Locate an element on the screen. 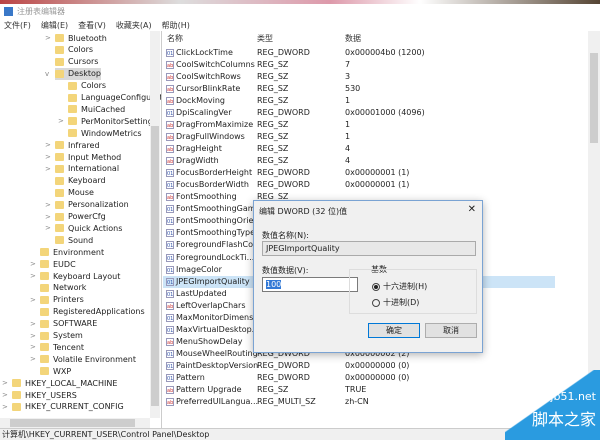 The height and width of the screenshot is (441, 600). list-scrollbar is located at coordinates (594, 229).